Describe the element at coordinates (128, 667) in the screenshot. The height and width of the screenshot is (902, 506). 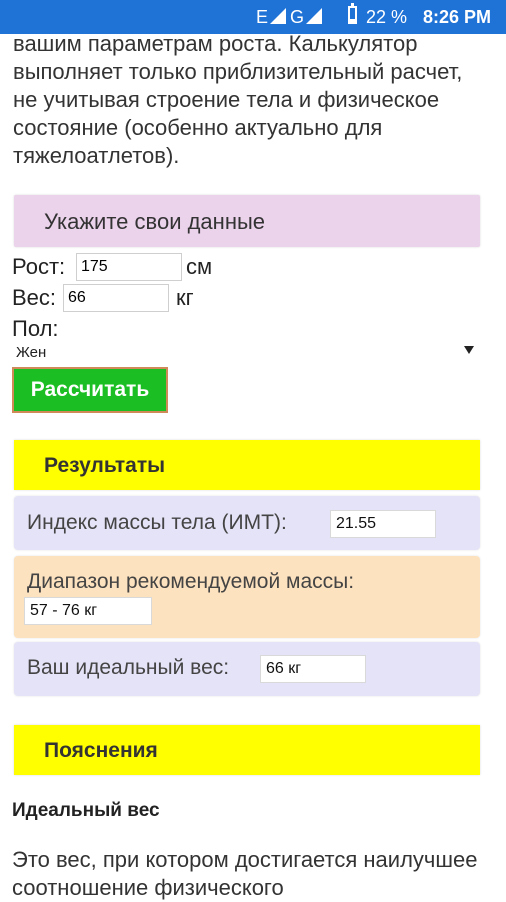
I see `ideal-weight-label: Ваш идеальный вес:` at that location.